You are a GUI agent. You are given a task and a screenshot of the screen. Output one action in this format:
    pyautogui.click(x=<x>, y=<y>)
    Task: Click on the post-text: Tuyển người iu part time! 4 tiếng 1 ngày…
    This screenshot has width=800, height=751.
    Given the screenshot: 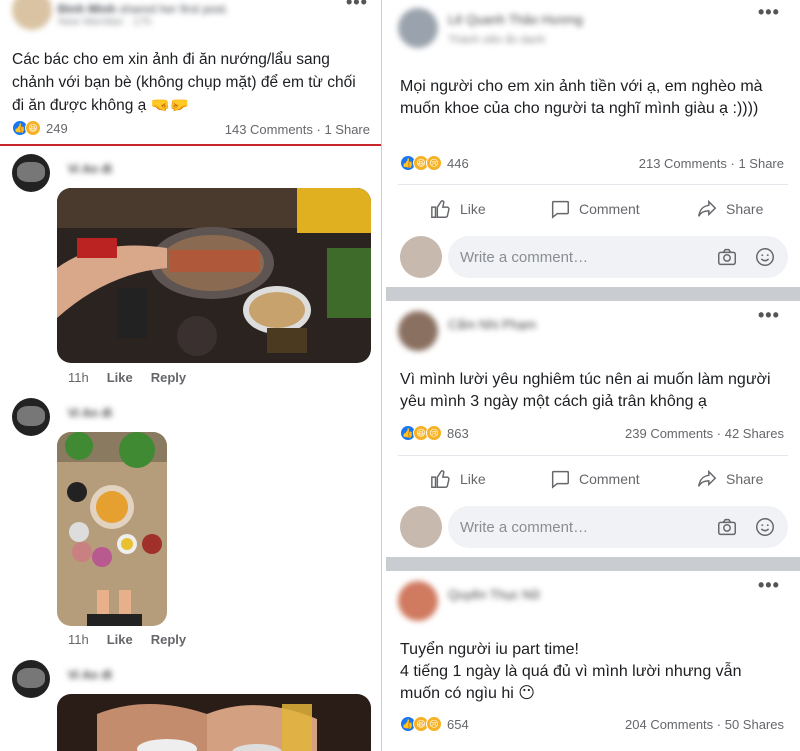 What is the action you would take?
    pyautogui.click(x=571, y=671)
    